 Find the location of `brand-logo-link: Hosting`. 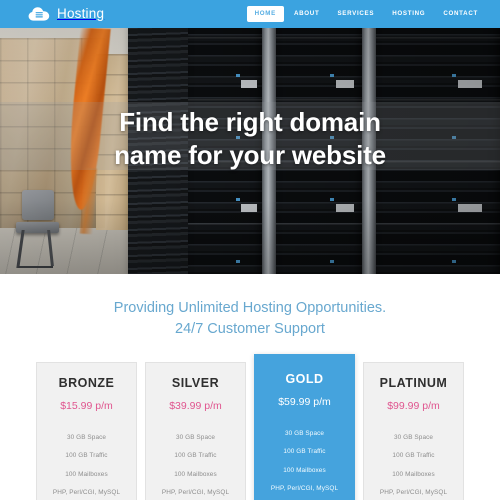

brand-logo-link: Hosting is located at coordinates (66, 14).